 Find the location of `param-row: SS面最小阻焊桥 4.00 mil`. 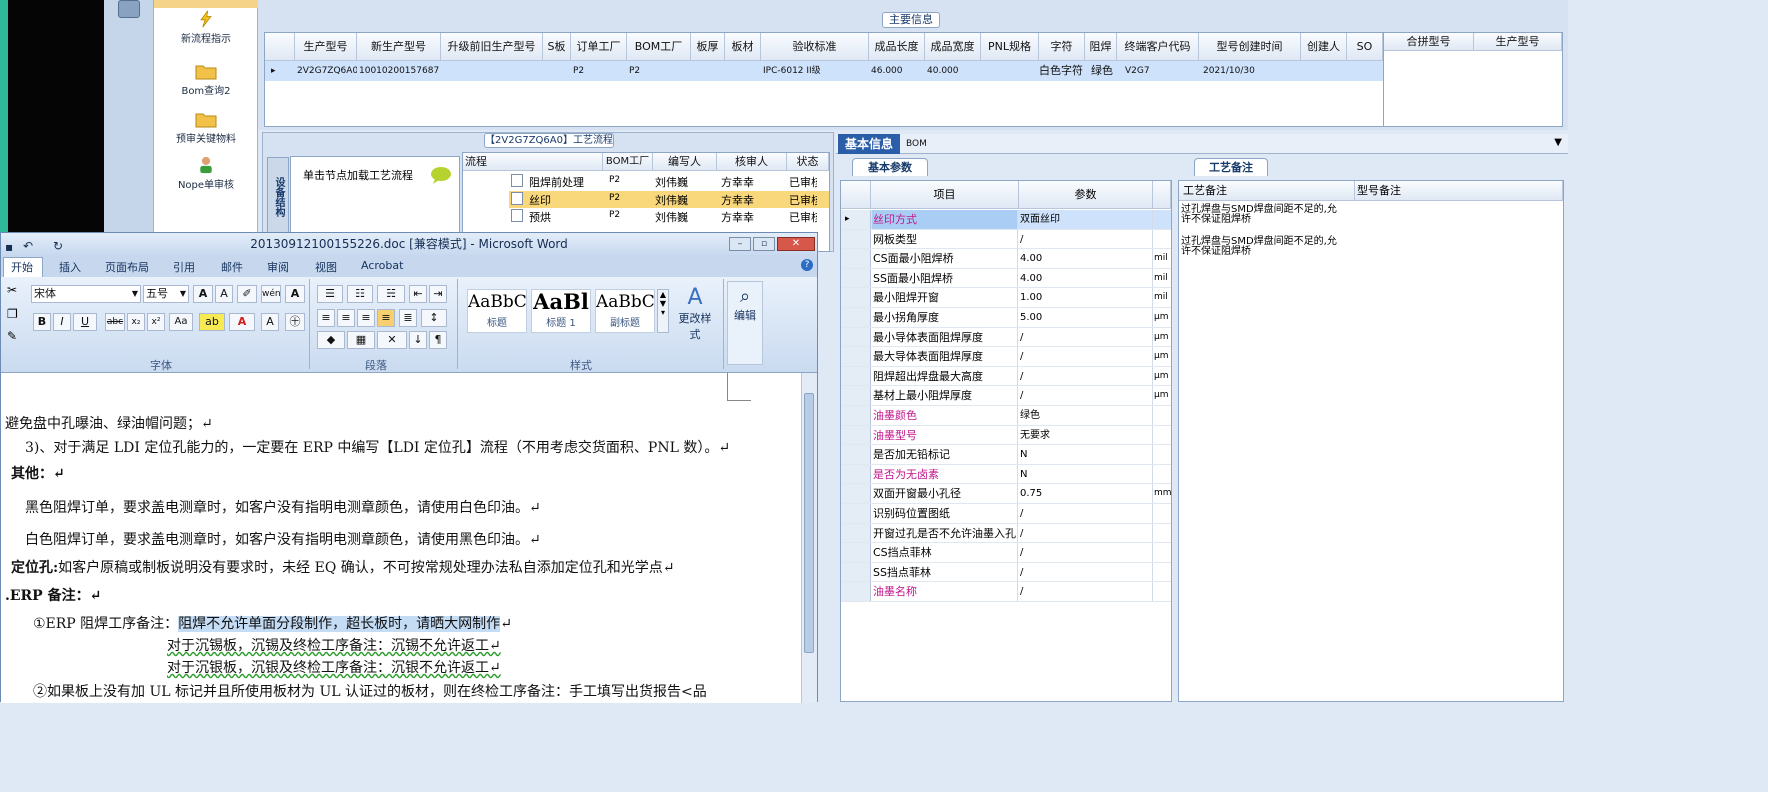

param-row: SS面最小阻焊桥 4.00 mil is located at coordinates (1006, 278).